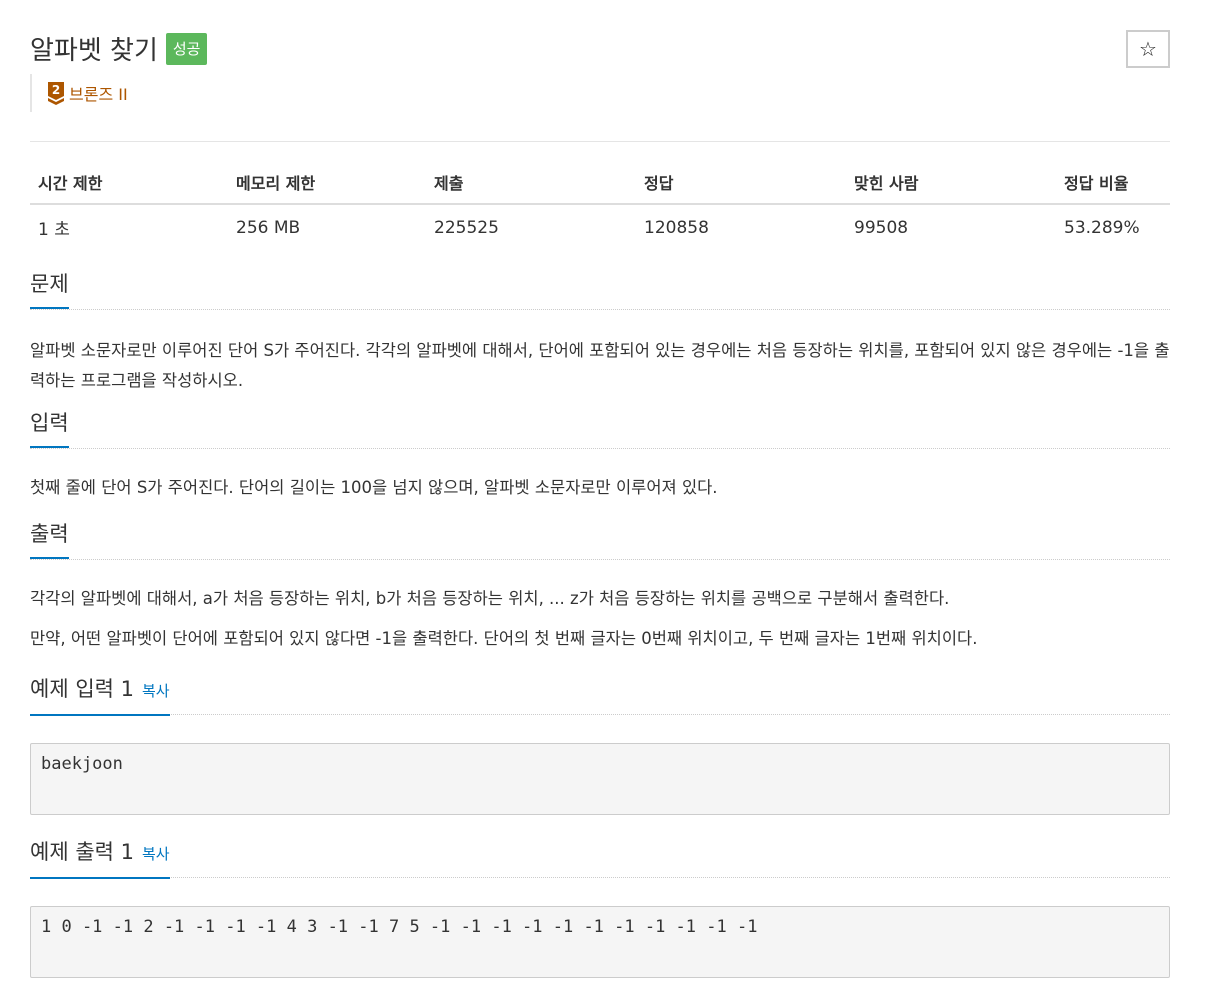 Image resolution: width=1216 pixels, height=1004 pixels. I want to click on input-section-header: 입력, so click(600, 428).